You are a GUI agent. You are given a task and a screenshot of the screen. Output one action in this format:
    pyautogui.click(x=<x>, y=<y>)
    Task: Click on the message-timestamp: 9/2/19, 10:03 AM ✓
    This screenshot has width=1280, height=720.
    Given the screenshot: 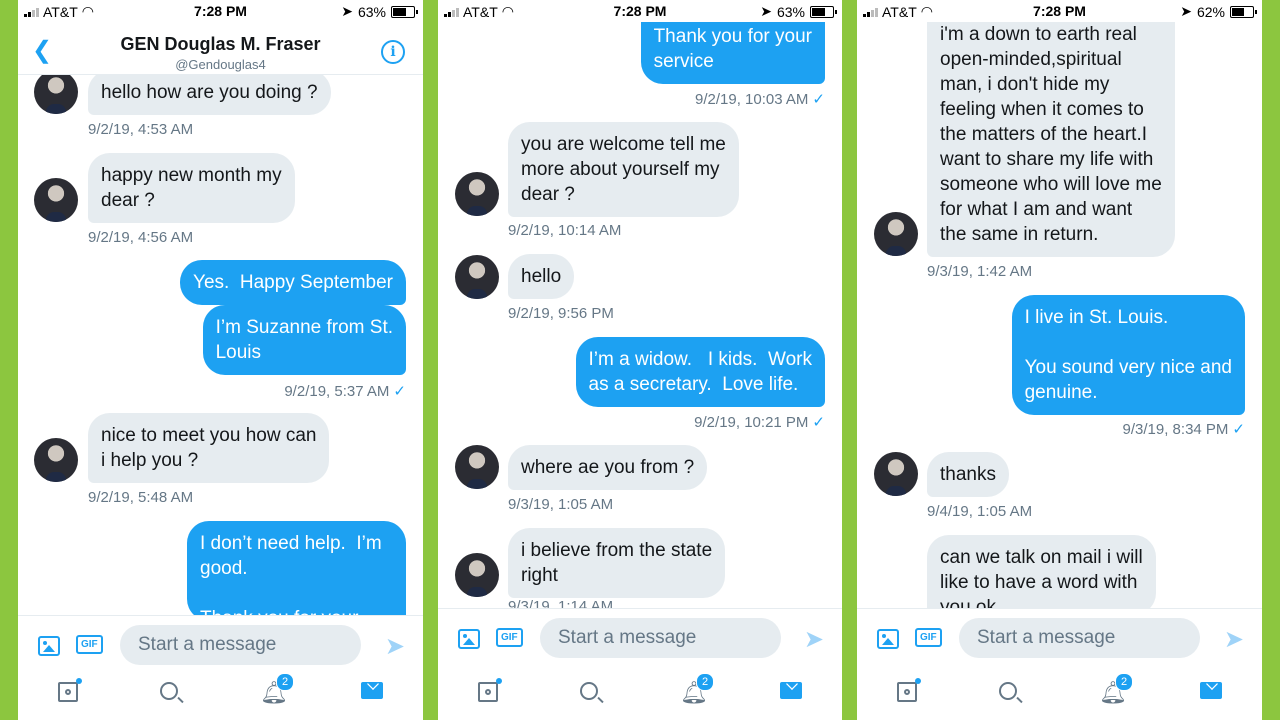 What is the action you would take?
    pyautogui.click(x=760, y=99)
    